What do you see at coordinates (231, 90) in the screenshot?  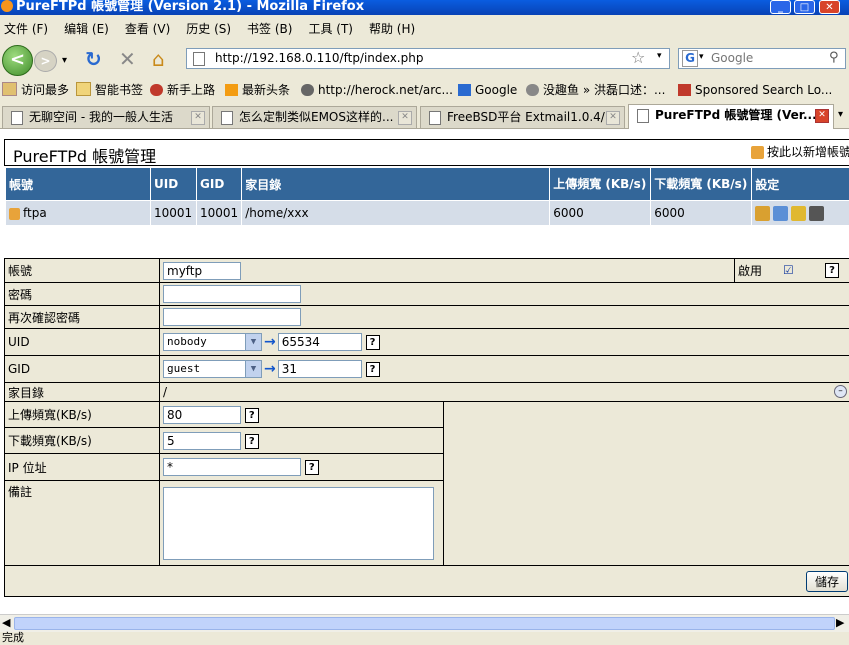 I see `rss-icon` at bounding box center [231, 90].